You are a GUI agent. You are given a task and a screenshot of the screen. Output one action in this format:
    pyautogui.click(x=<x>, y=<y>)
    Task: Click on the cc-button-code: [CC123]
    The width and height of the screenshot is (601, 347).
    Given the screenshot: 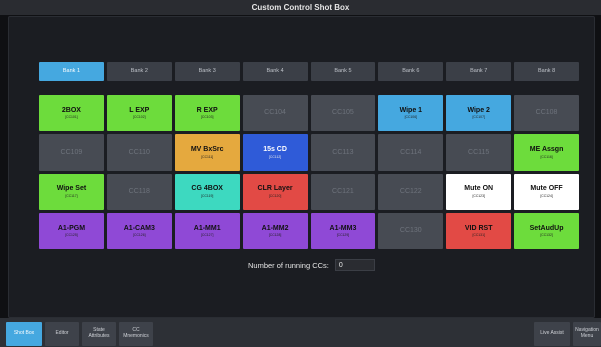 What is the action you would take?
    pyautogui.click(x=478, y=195)
    